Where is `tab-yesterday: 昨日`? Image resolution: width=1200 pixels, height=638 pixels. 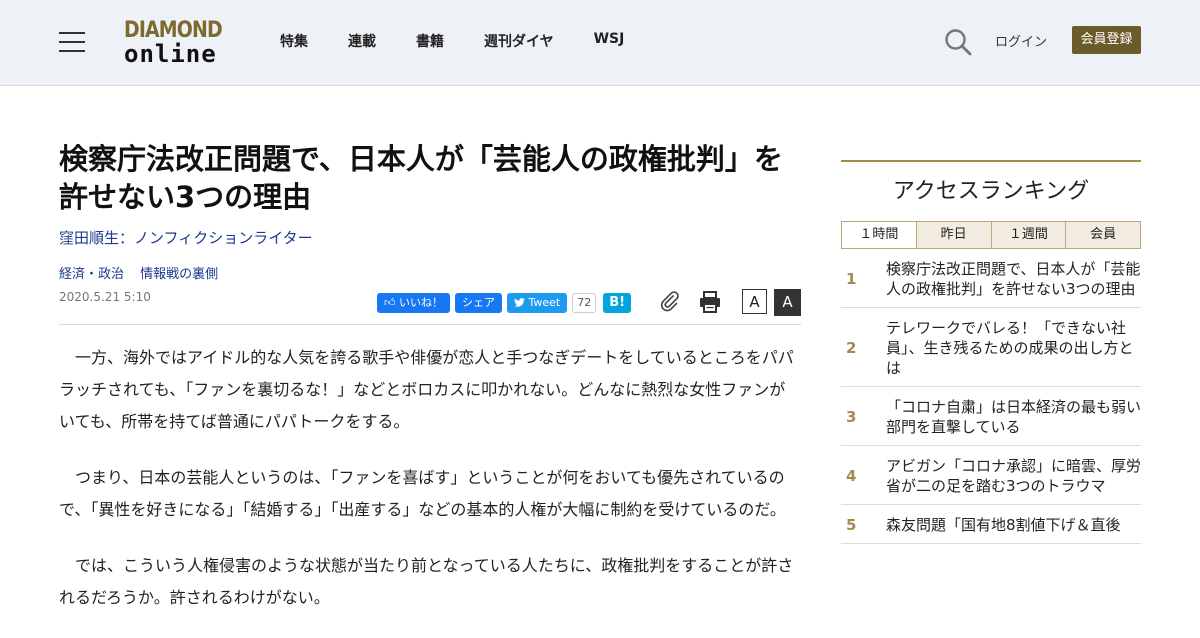
tab-yesterday: 昨日 is located at coordinates (953, 235).